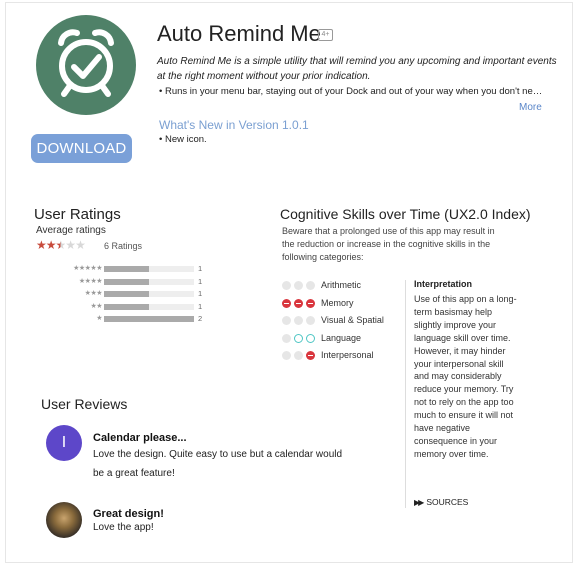 The width and height of the screenshot is (578, 566). What do you see at coordinates (87, 268) in the screenshot?
I see `histogram-stars: ★★★★★` at bounding box center [87, 268].